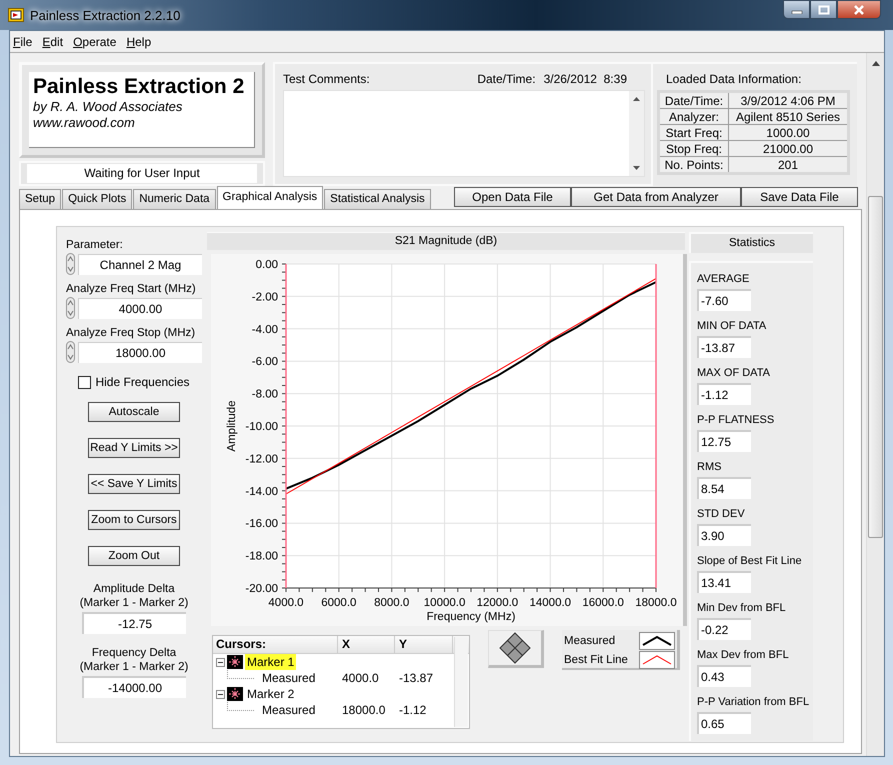 The image size is (893, 765). What do you see at coordinates (40, 199) in the screenshot?
I see `tab: Setup` at bounding box center [40, 199].